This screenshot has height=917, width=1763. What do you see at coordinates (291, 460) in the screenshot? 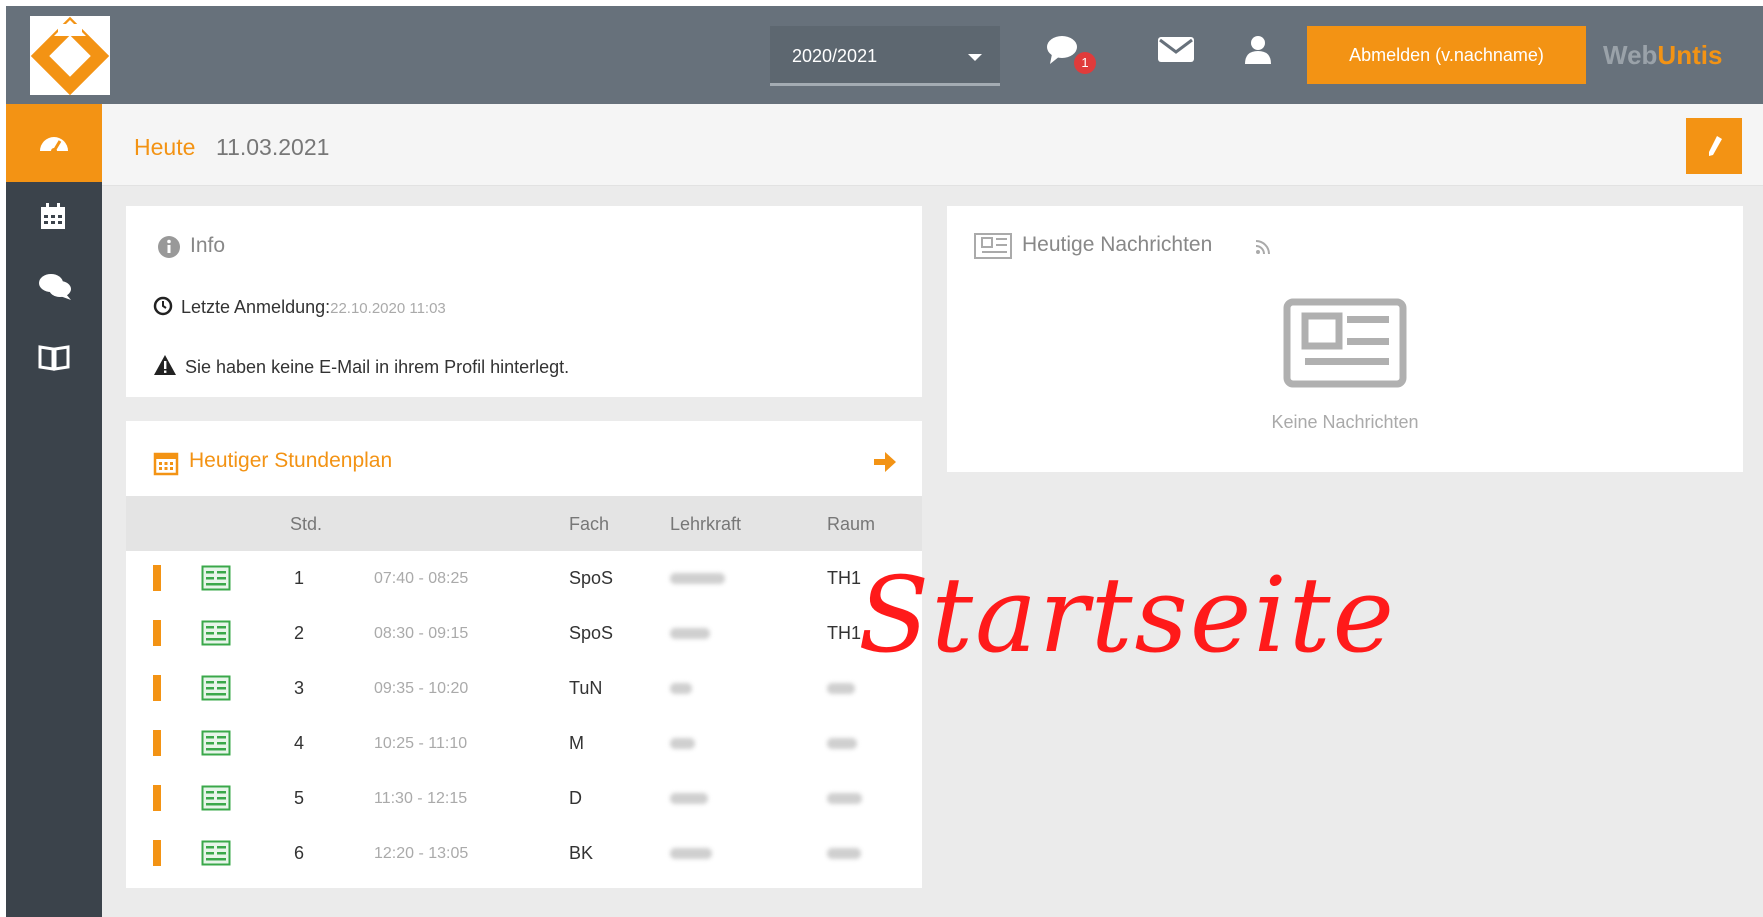
I see `timetable-title: Heutiger Stundenplan` at bounding box center [291, 460].